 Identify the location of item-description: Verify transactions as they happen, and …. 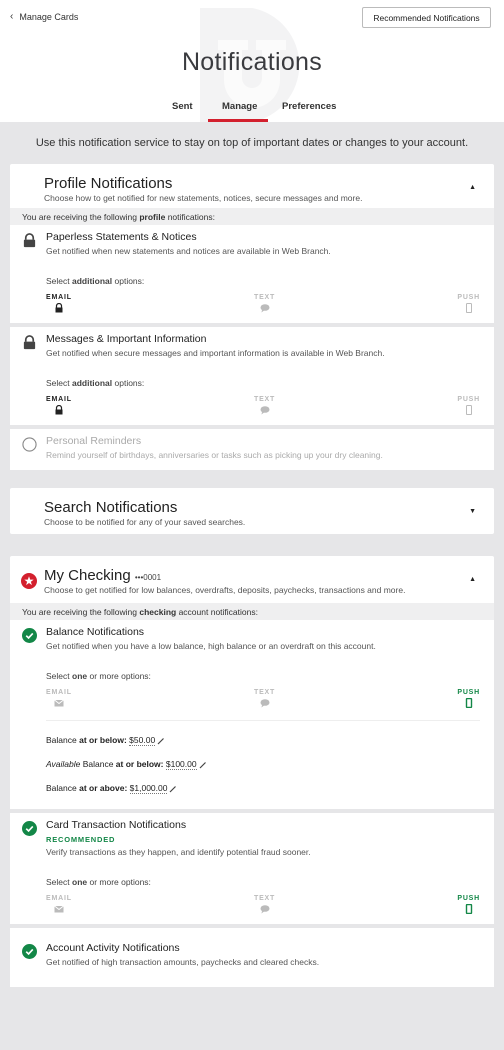
(178, 852).